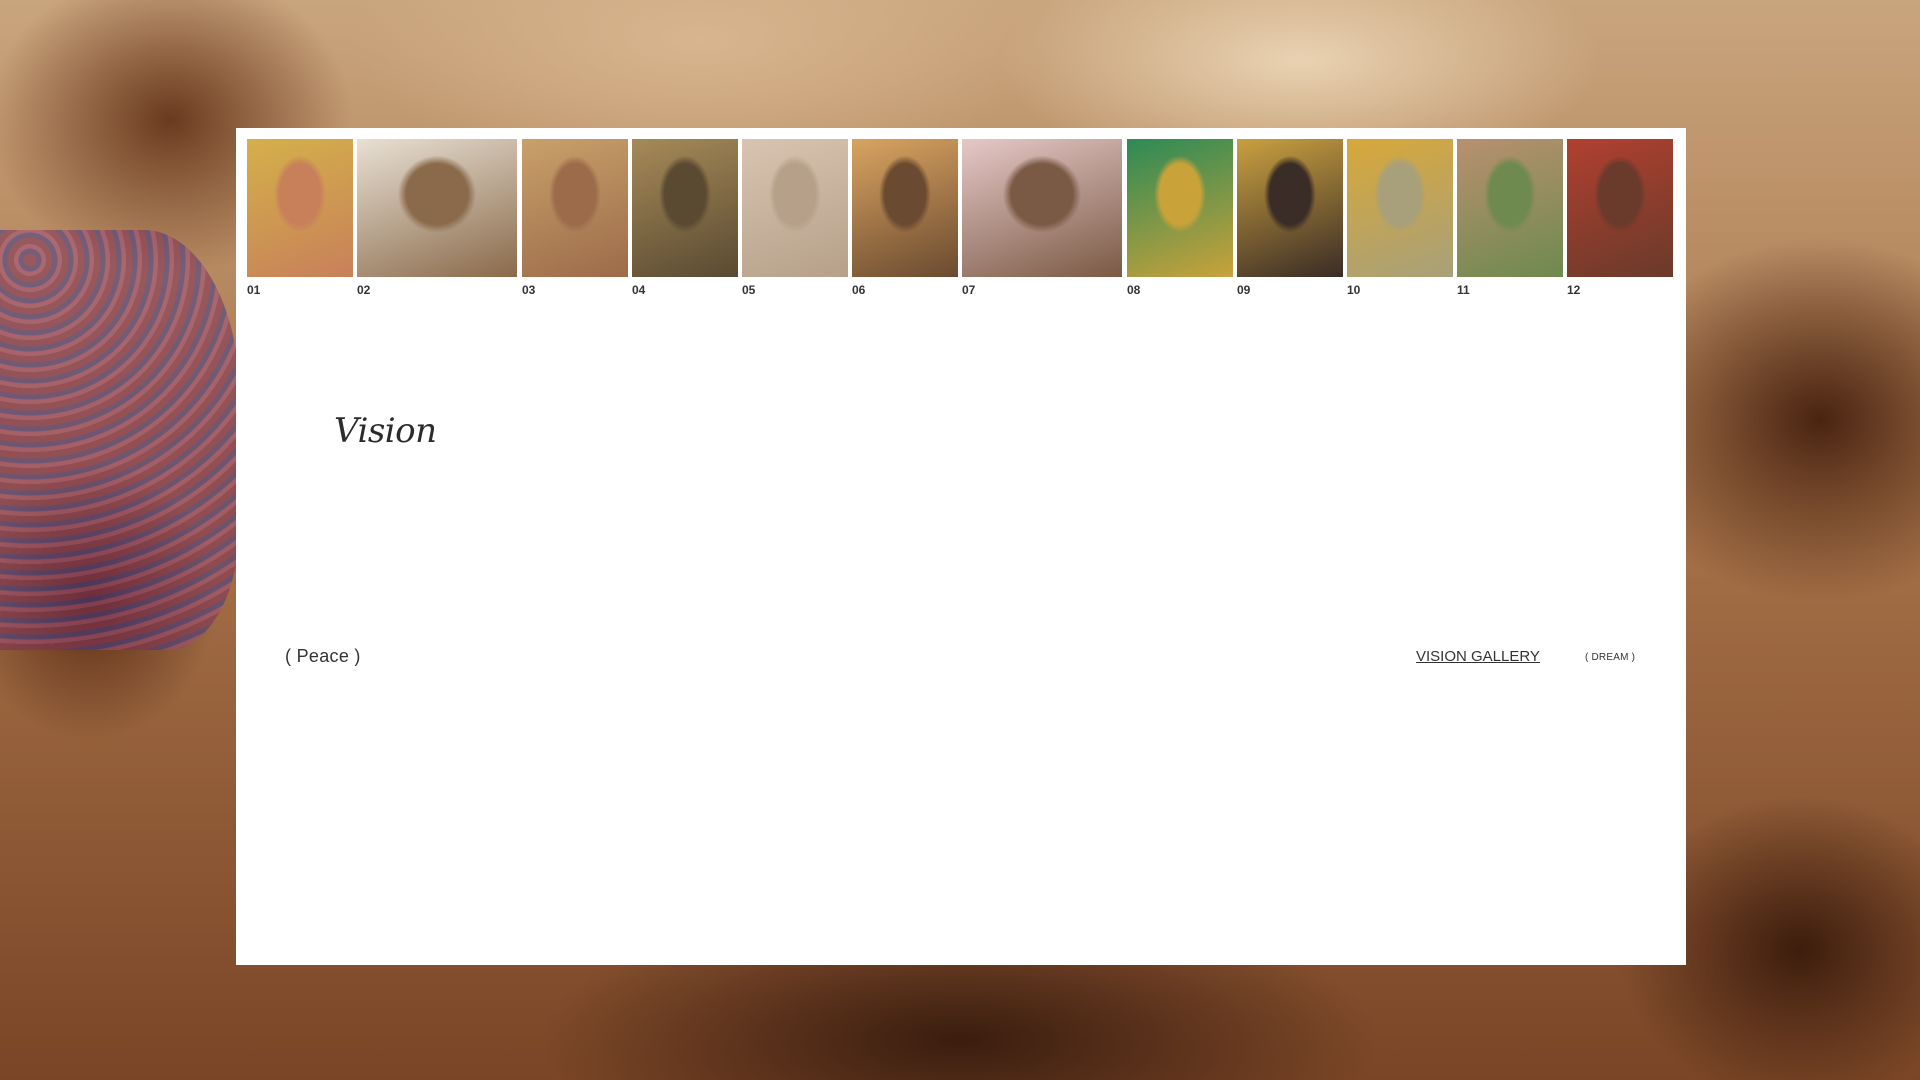 The height and width of the screenshot is (1080, 1920). Describe the element at coordinates (859, 290) in the screenshot. I see `thumbnail-number: 06` at that location.